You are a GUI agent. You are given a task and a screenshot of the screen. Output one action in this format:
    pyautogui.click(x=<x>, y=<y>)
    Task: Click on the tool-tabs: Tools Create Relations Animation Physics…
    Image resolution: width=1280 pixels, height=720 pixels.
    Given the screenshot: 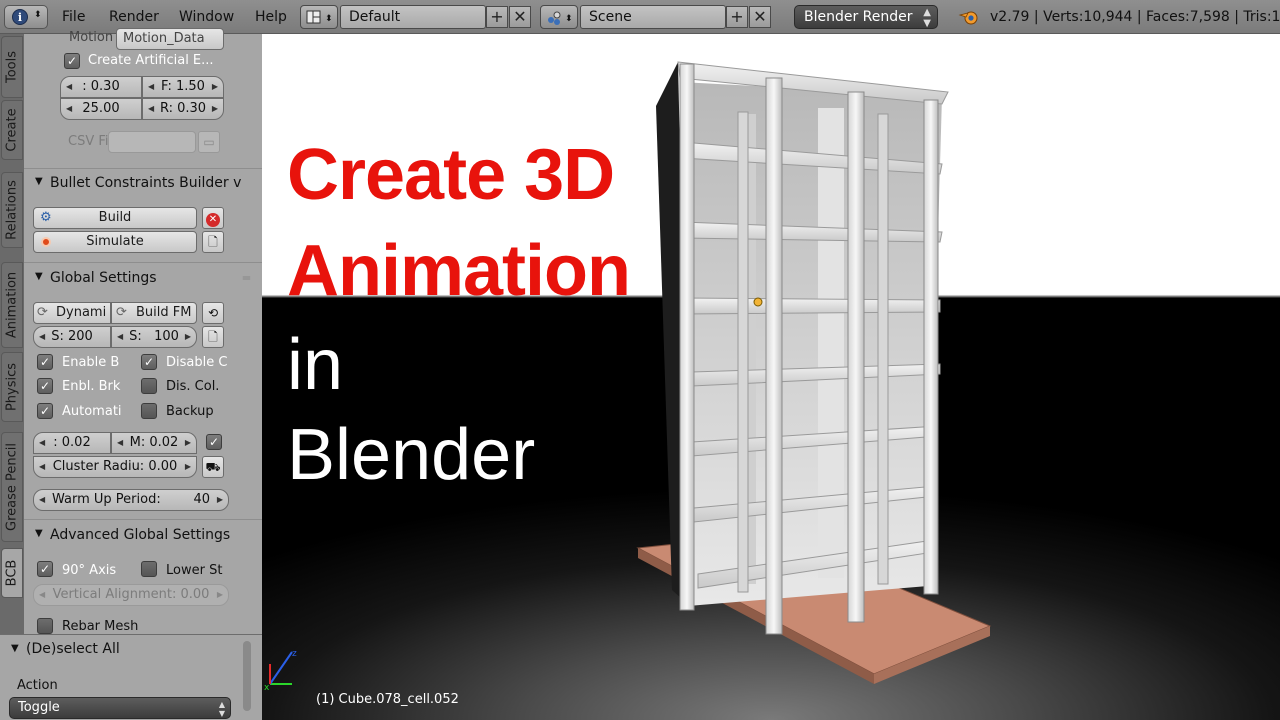 What is the action you would take?
    pyautogui.click(x=12, y=334)
    